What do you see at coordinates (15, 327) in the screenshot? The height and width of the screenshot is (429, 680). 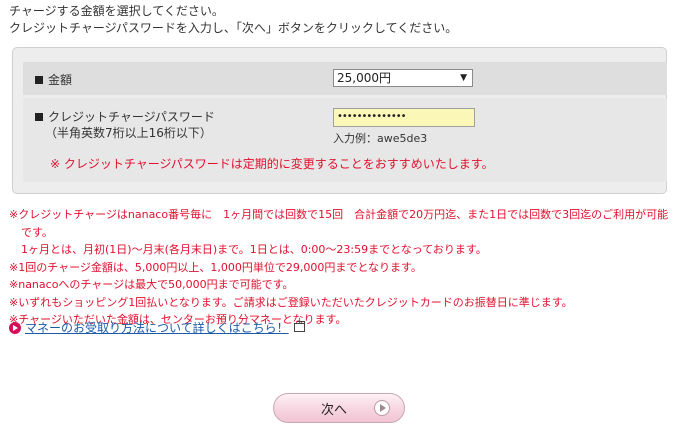 I see `arrow-bullet-icon` at bounding box center [15, 327].